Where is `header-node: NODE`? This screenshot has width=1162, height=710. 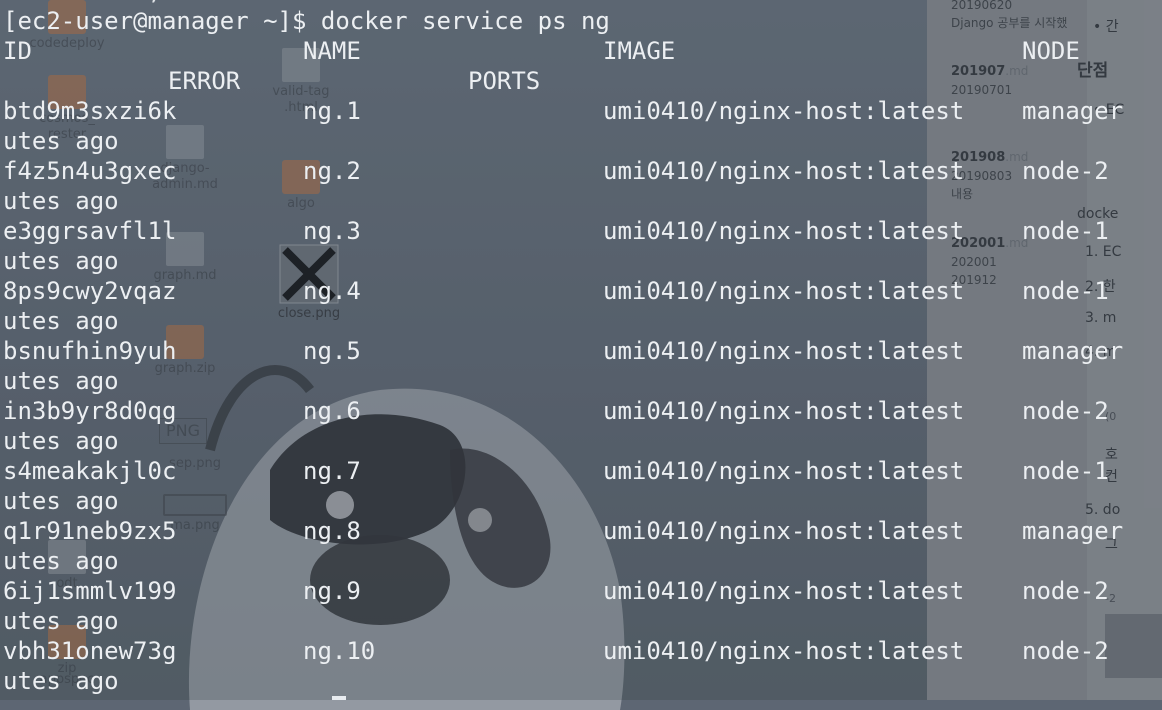 header-node: NODE is located at coordinates (1051, 51).